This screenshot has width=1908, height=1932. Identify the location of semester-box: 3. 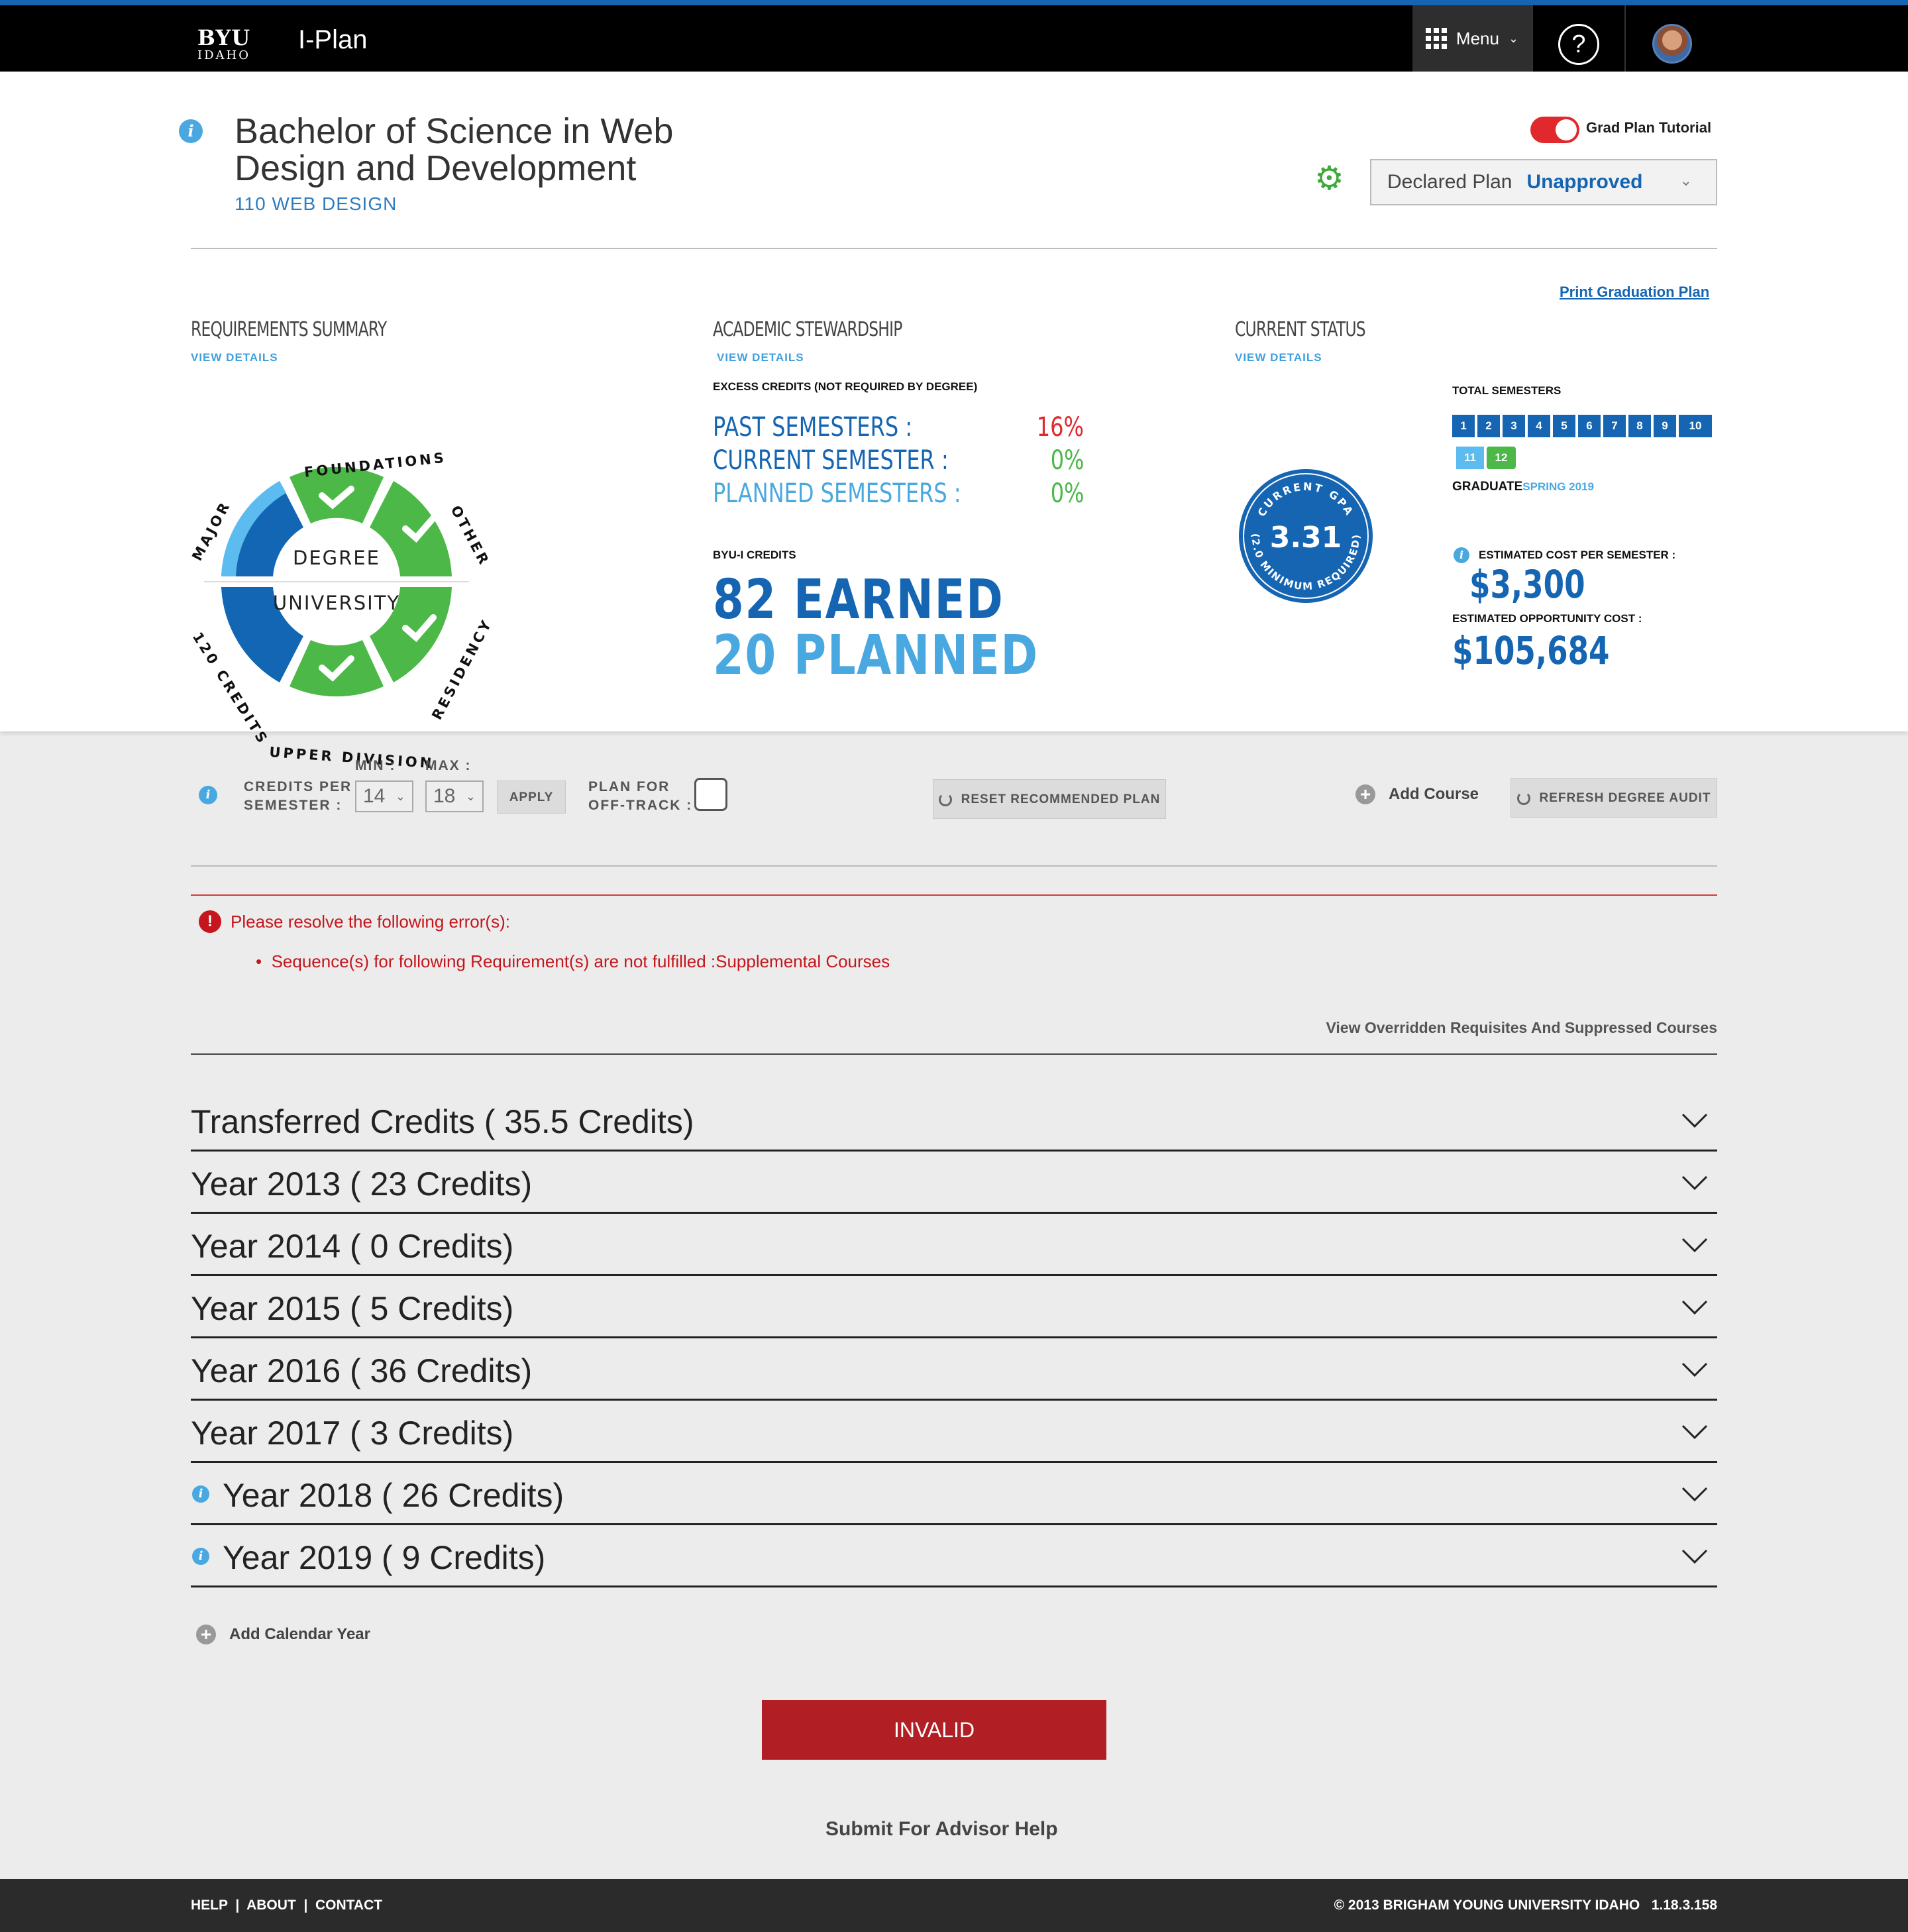
(1514, 426).